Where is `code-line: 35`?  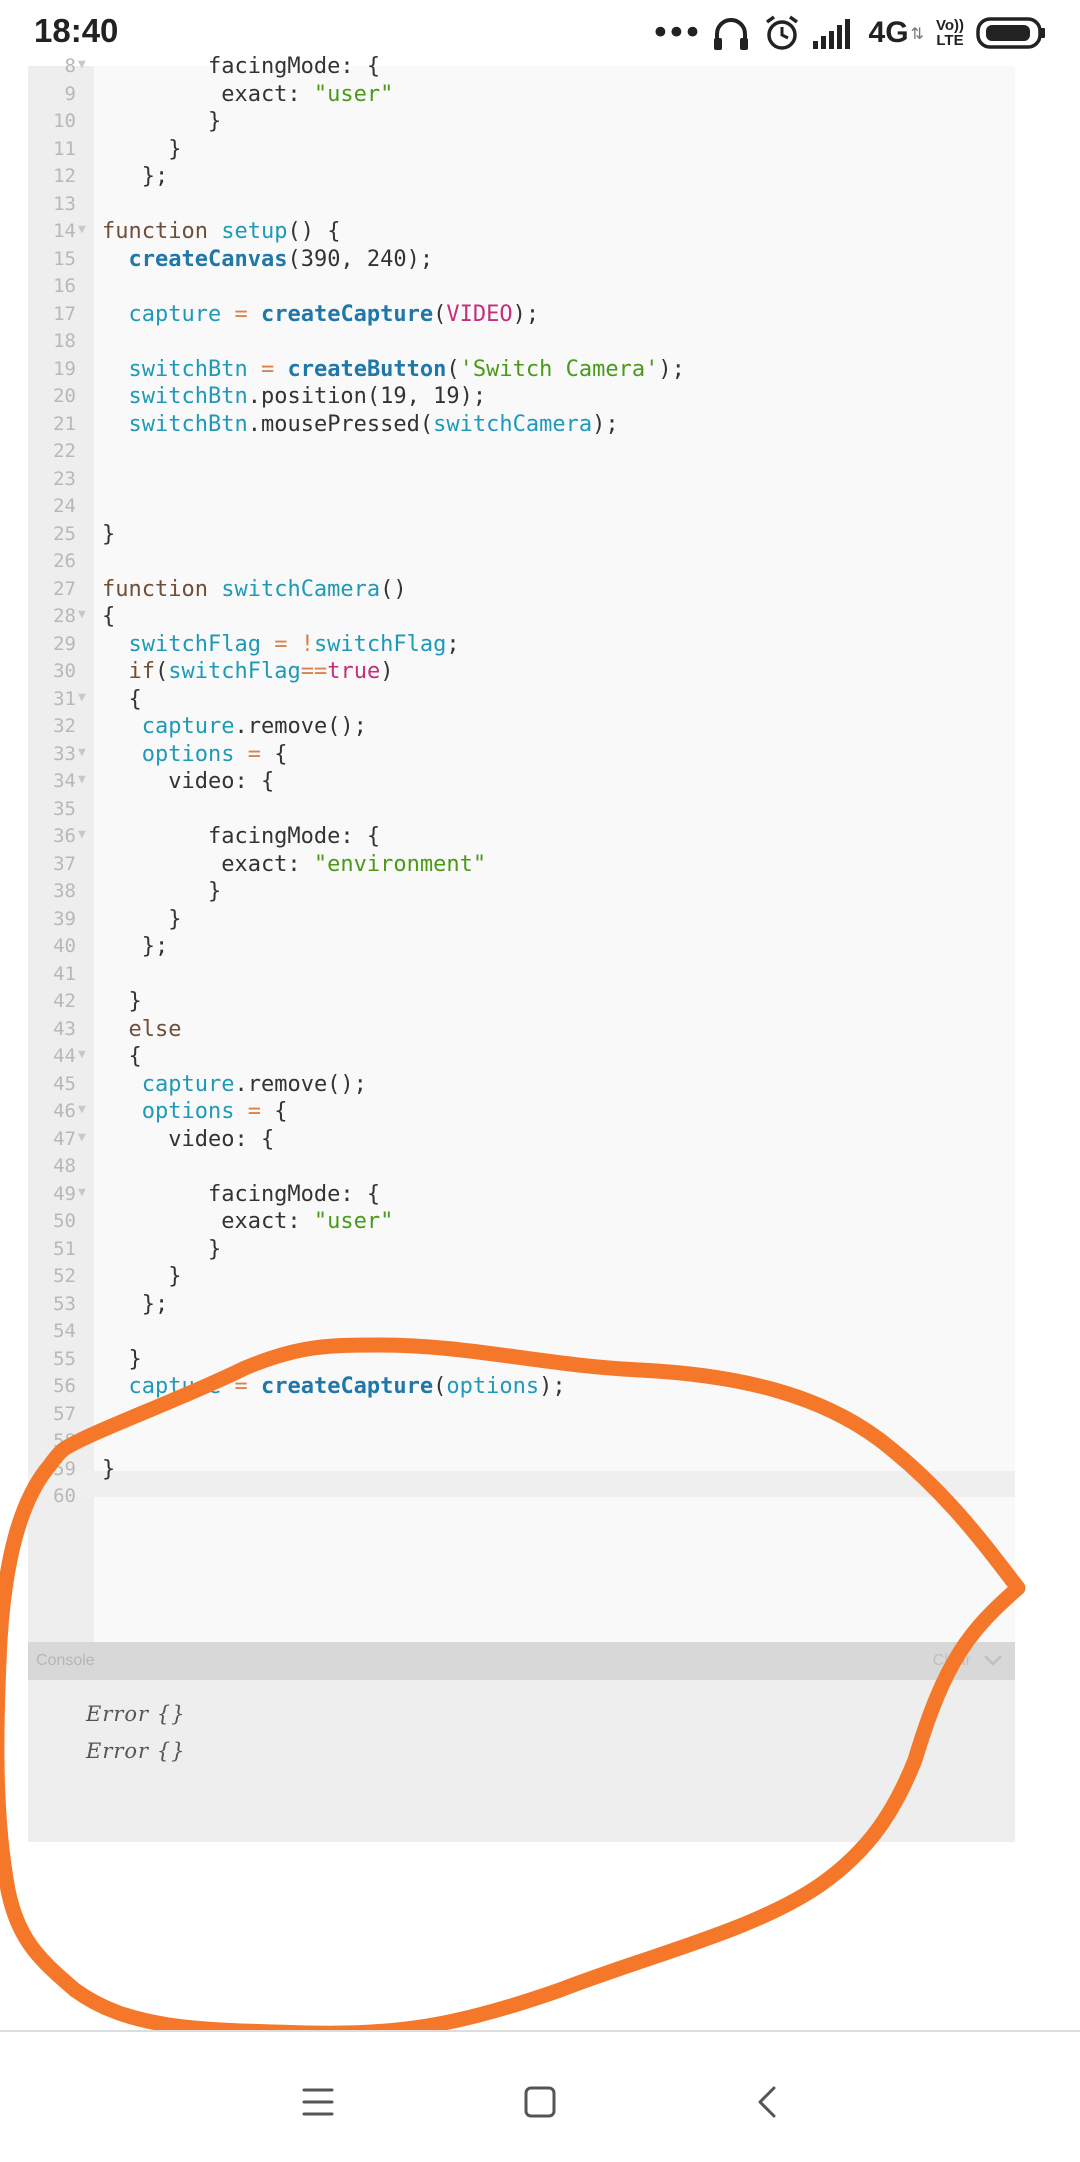 code-line: 35 is located at coordinates (521, 810).